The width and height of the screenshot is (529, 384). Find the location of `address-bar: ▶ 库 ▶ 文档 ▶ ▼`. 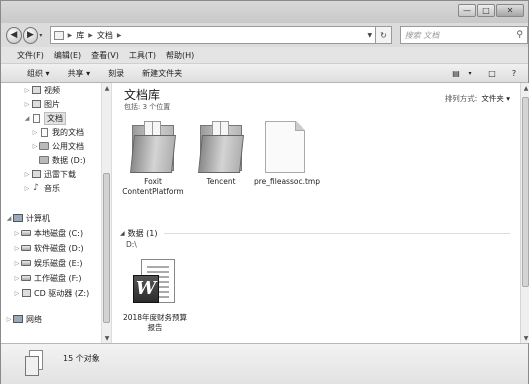

address-bar: ▶ 库 ▶ 文档 ▶ ▼ is located at coordinates (213, 35).